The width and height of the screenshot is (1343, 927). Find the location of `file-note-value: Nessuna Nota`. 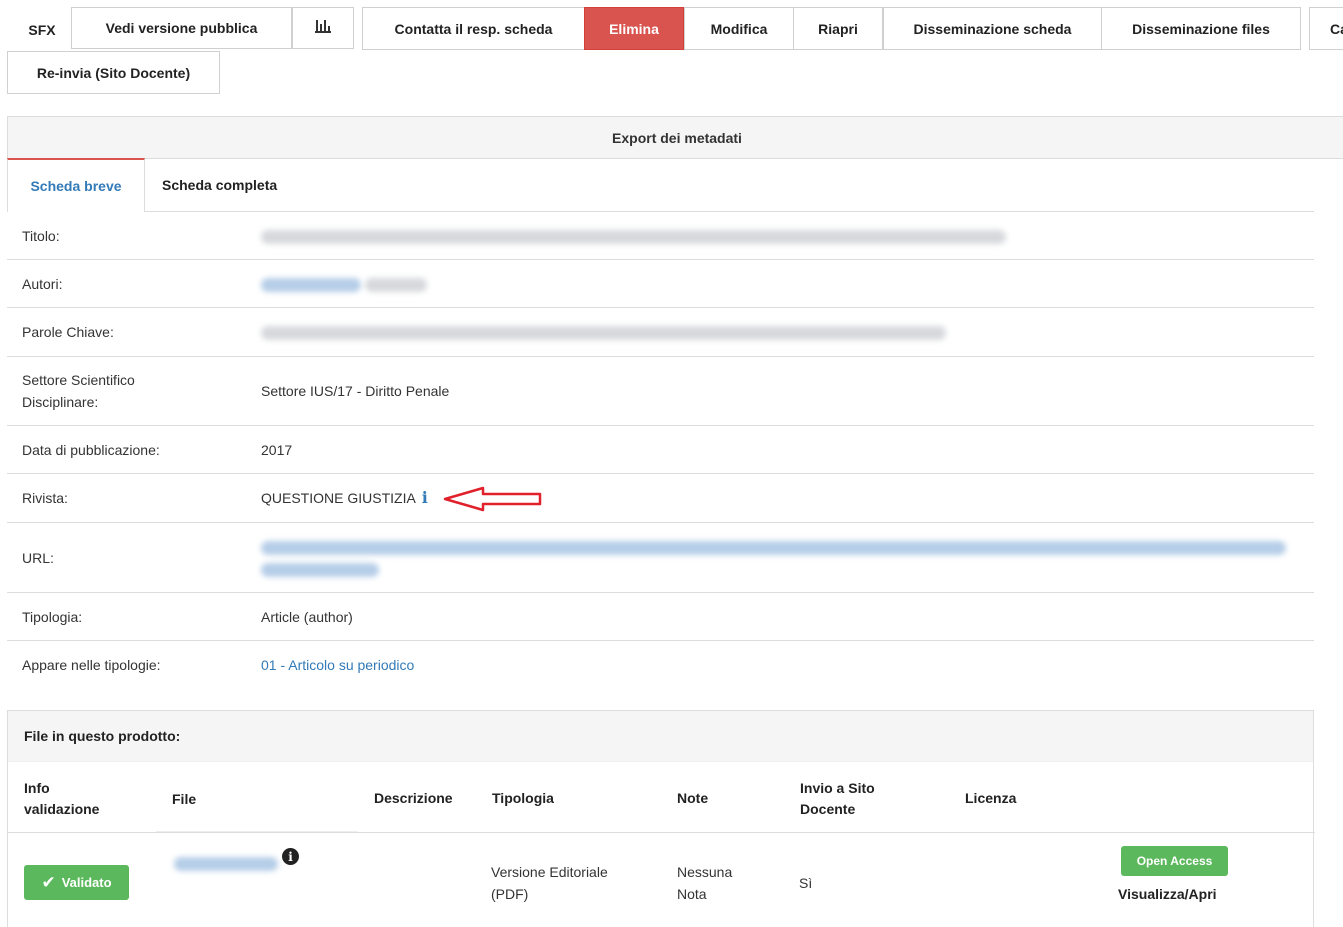

file-note-value: Nessuna Nota is located at coordinates (705, 883).